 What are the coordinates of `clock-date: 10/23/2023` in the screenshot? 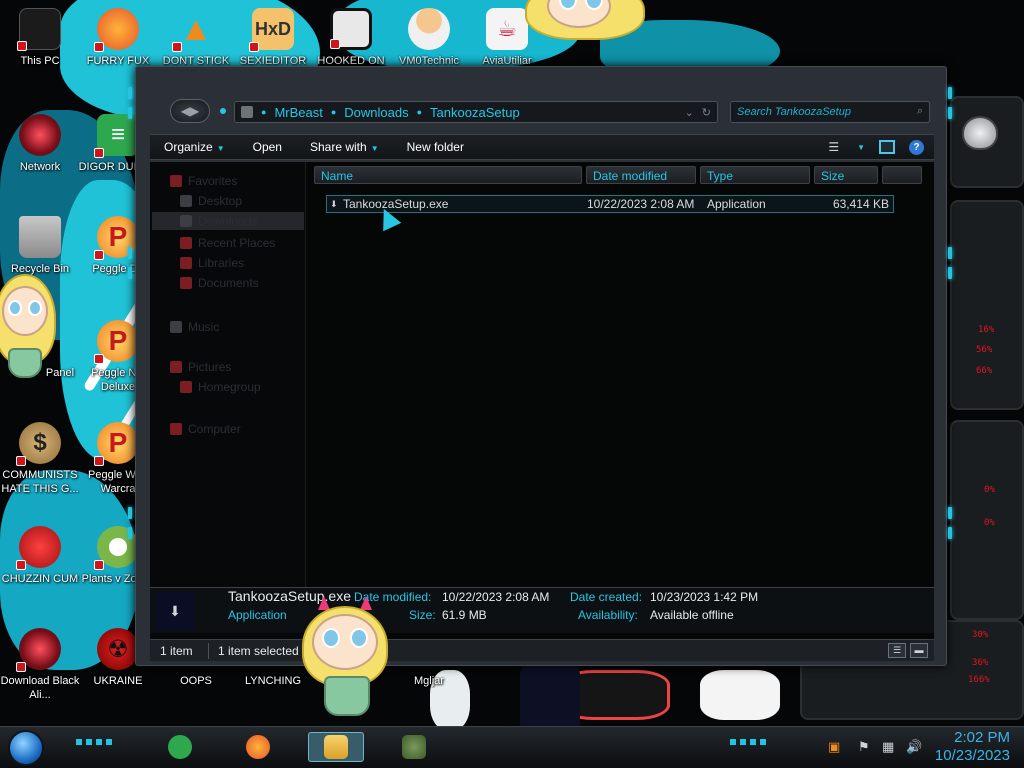 It's located at (972, 755).